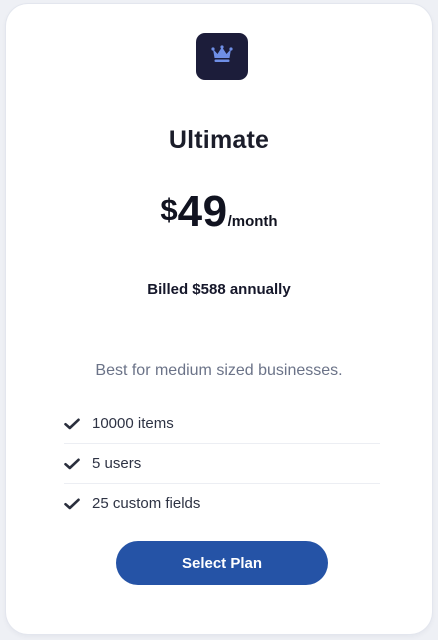  I want to click on plan-price: $49/month, so click(219, 212).